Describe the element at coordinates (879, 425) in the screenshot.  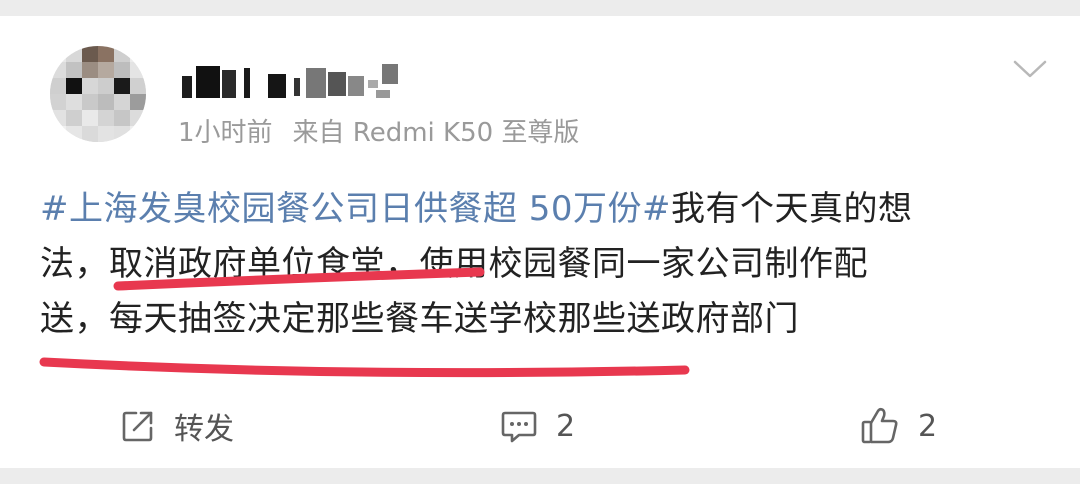
I see `thumbs-up-icon` at that location.